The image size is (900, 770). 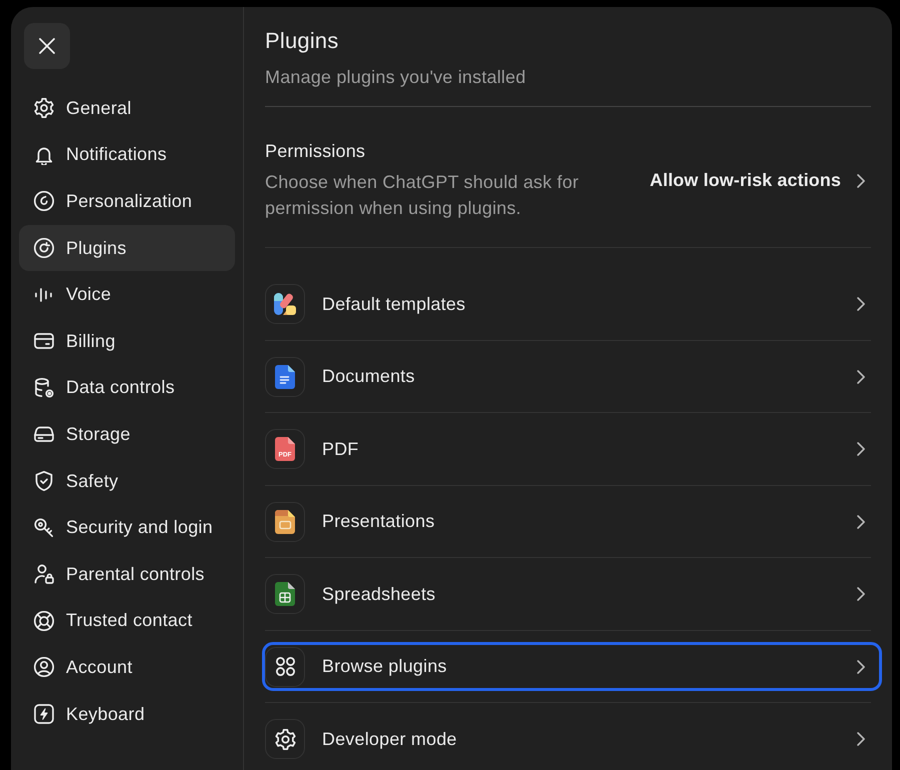 What do you see at coordinates (127, 201) in the screenshot?
I see `sidebar-item: Personalization` at bounding box center [127, 201].